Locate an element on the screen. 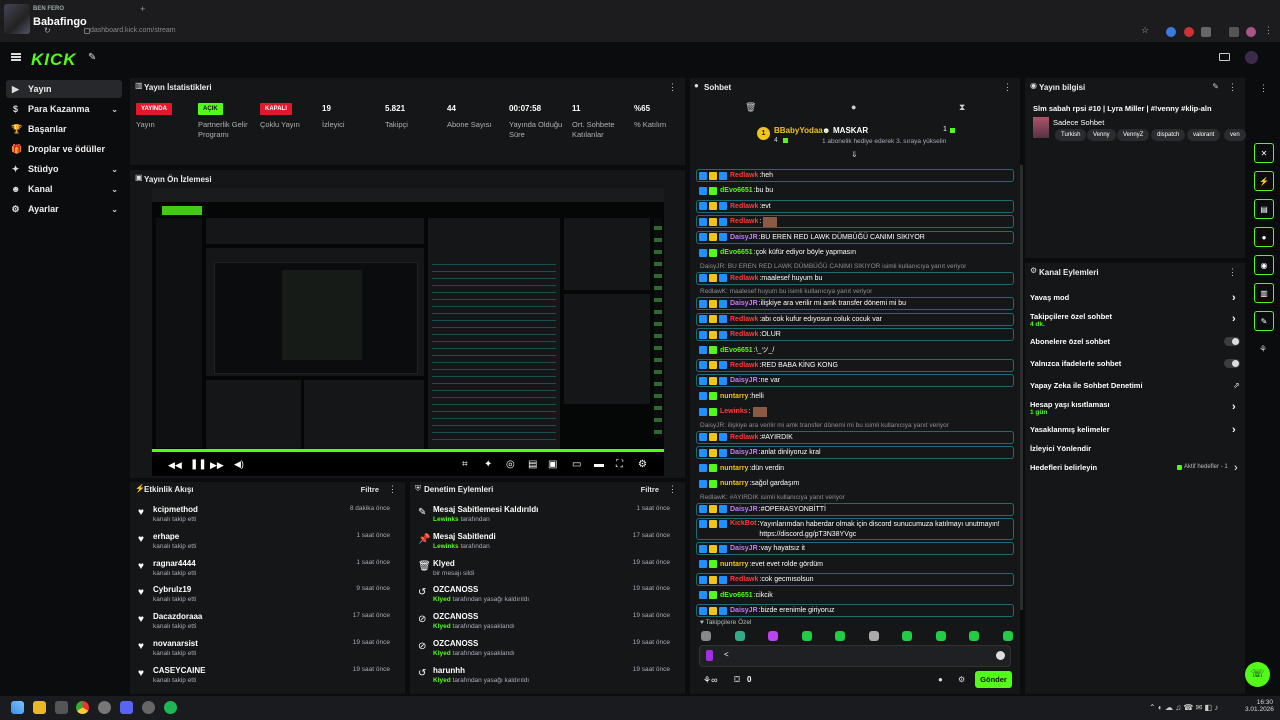 This screenshot has width=1280, height=720. discord-icon is located at coordinates (126, 707).